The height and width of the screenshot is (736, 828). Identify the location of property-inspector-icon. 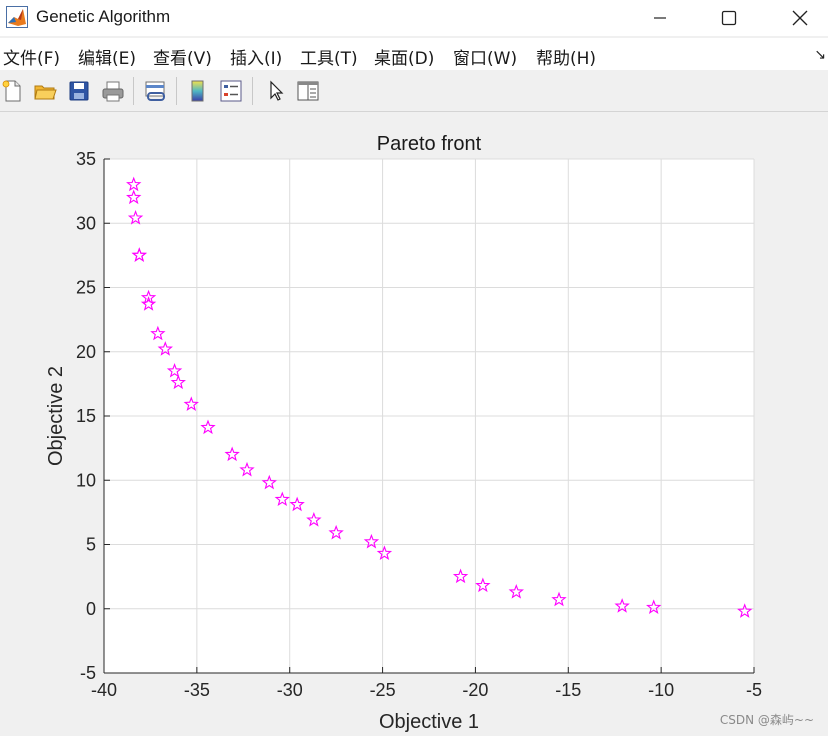
(308, 91).